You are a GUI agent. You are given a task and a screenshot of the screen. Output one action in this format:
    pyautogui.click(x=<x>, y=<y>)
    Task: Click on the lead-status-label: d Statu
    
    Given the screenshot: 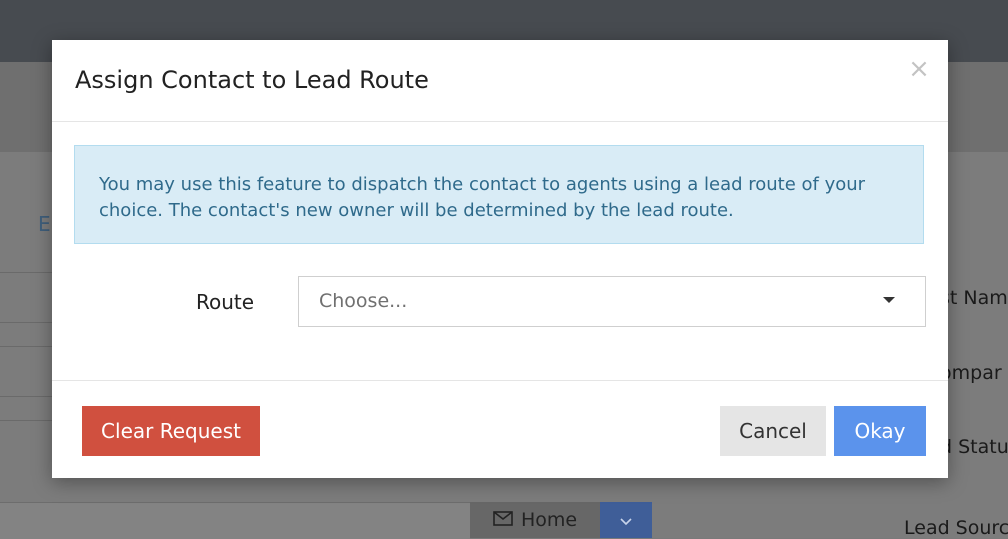 What is the action you would take?
    pyautogui.click(x=974, y=447)
    